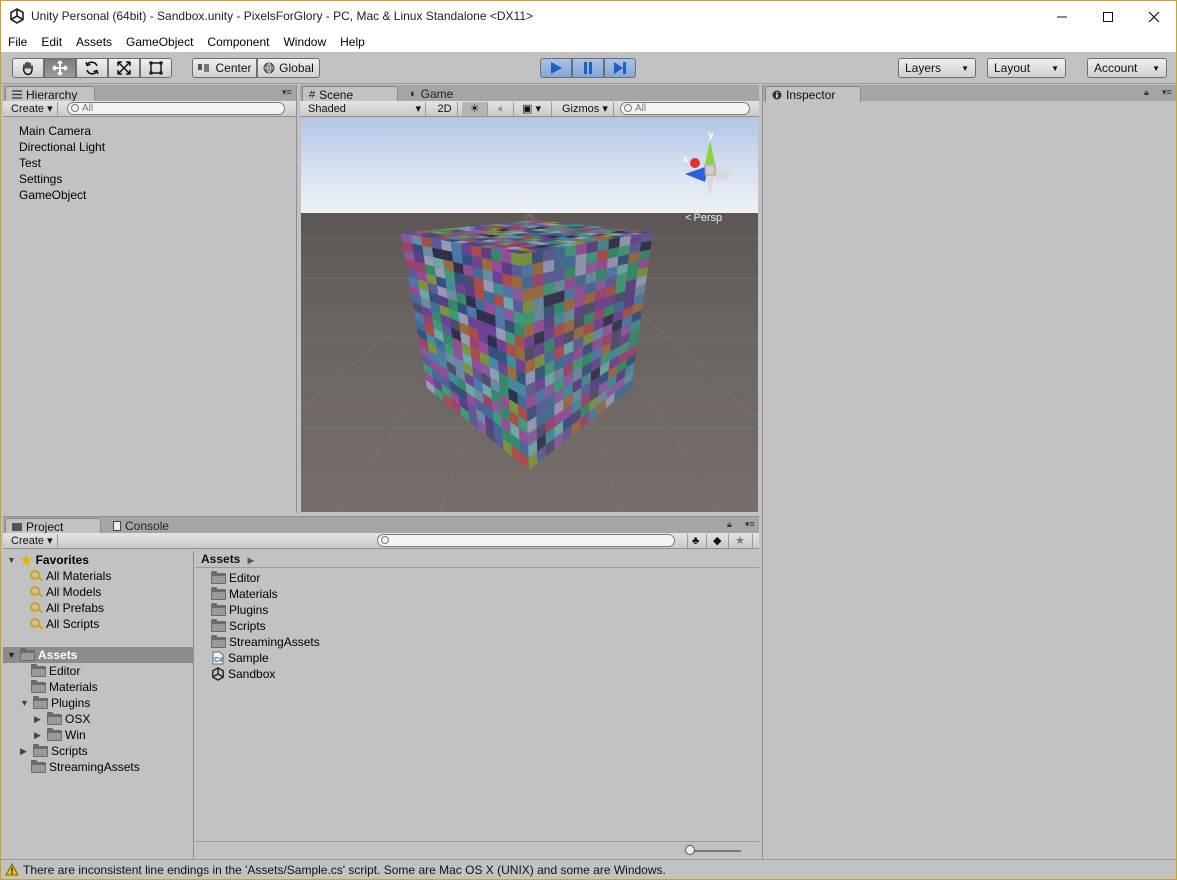  What do you see at coordinates (965, 68) in the screenshot?
I see `chevron-down-icon: ▼` at bounding box center [965, 68].